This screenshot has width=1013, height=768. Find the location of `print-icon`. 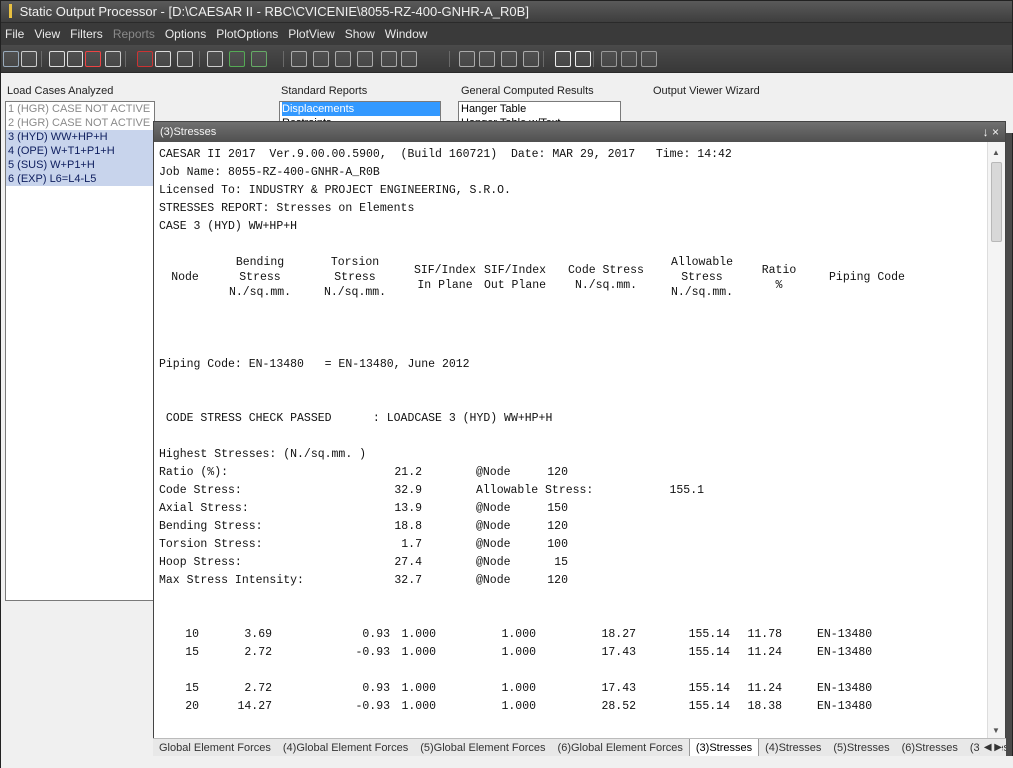

print-icon is located at coordinates (185, 59).